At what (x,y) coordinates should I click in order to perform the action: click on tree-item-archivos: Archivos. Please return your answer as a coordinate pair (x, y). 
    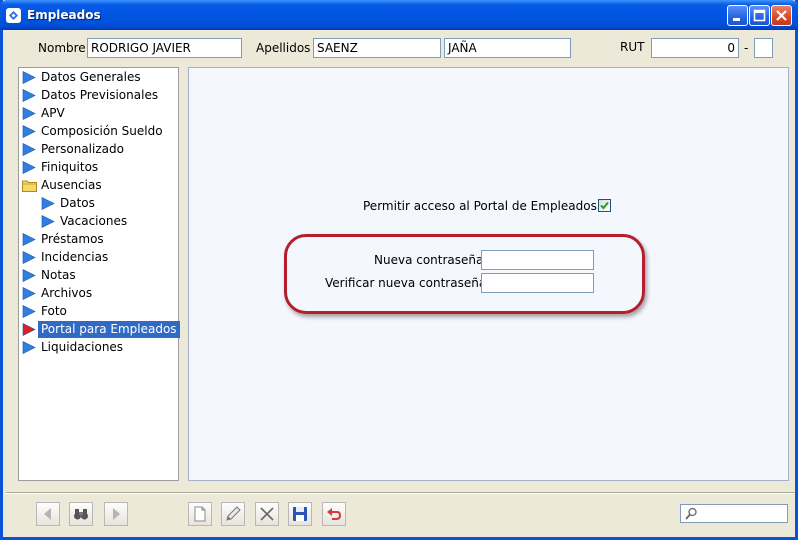
    Looking at the image, I should click on (98, 293).